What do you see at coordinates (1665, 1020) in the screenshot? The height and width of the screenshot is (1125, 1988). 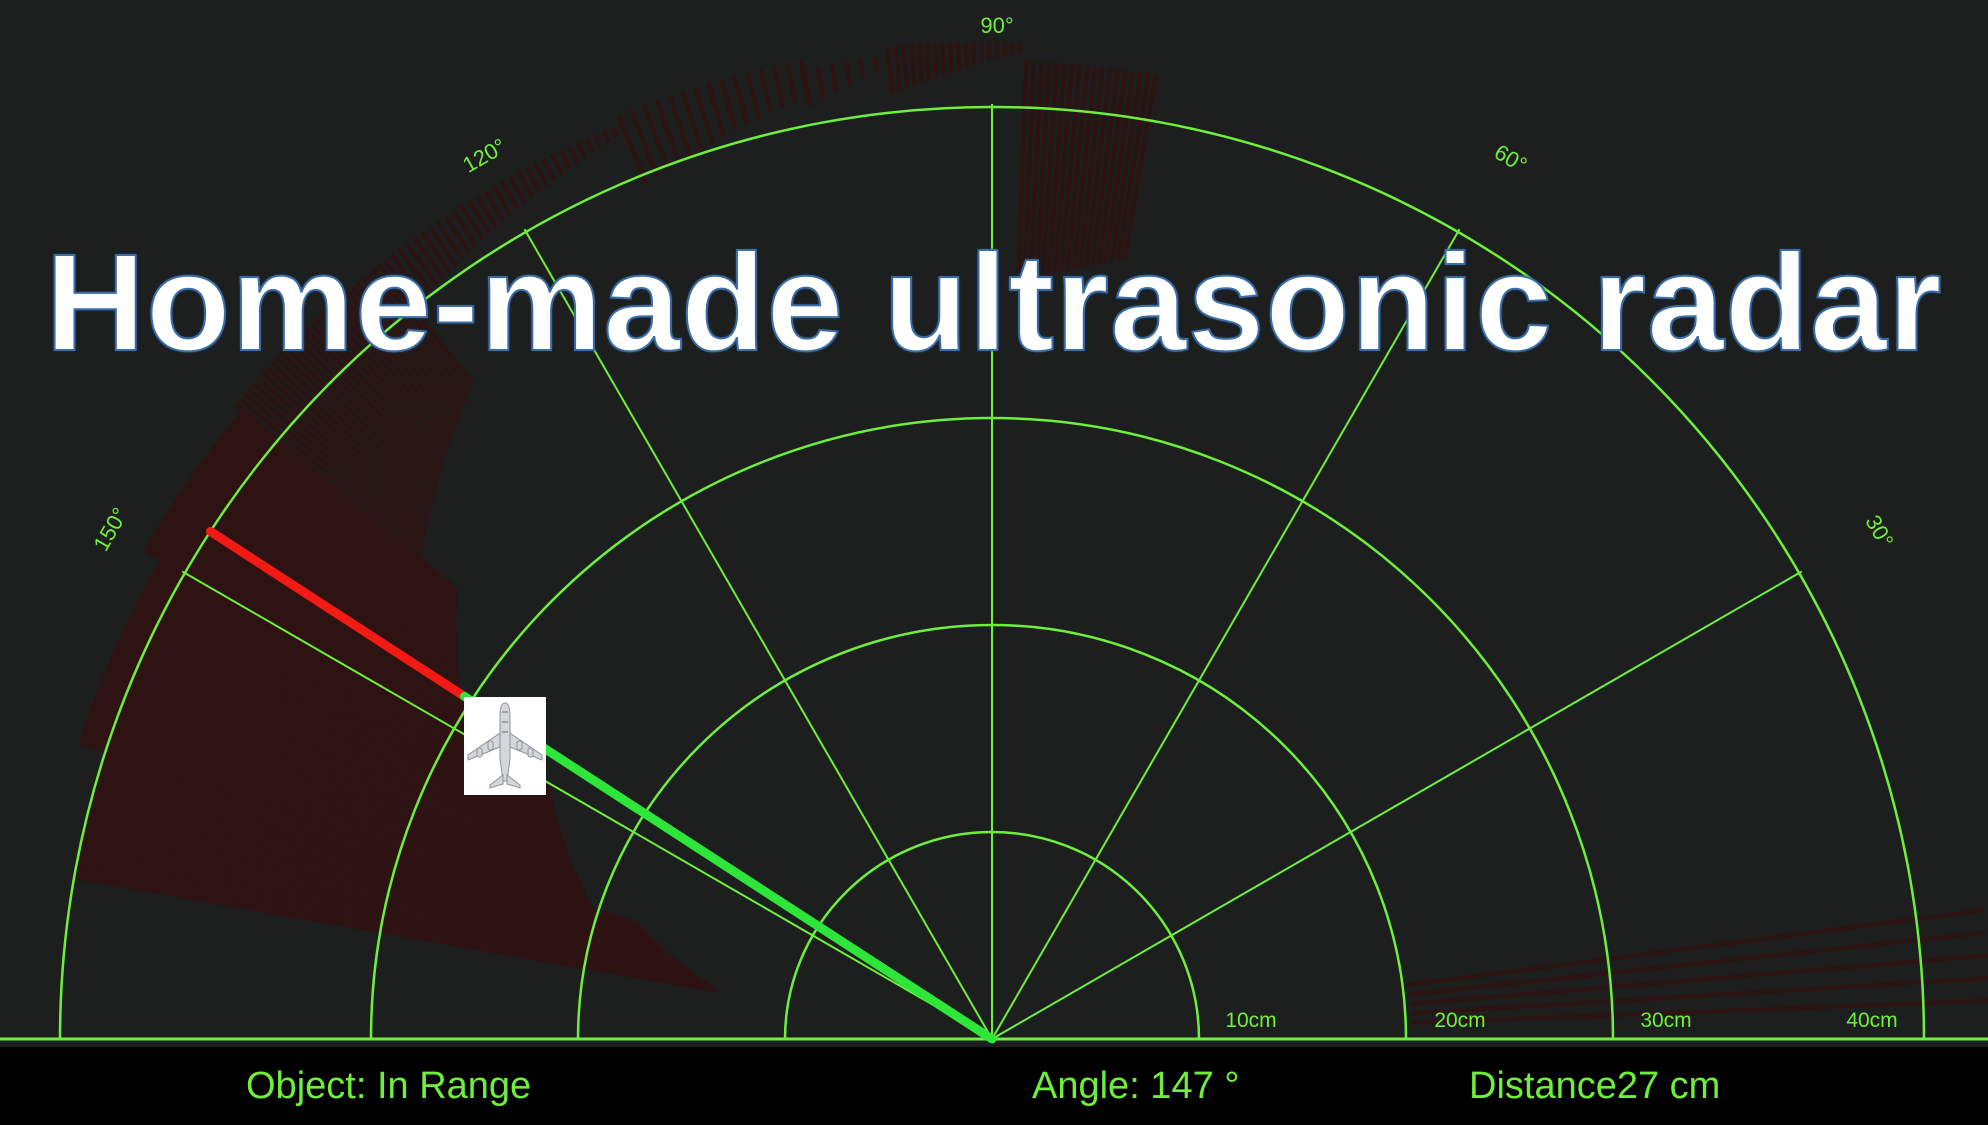 I see `range-label-30cm: 30cm` at bounding box center [1665, 1020].